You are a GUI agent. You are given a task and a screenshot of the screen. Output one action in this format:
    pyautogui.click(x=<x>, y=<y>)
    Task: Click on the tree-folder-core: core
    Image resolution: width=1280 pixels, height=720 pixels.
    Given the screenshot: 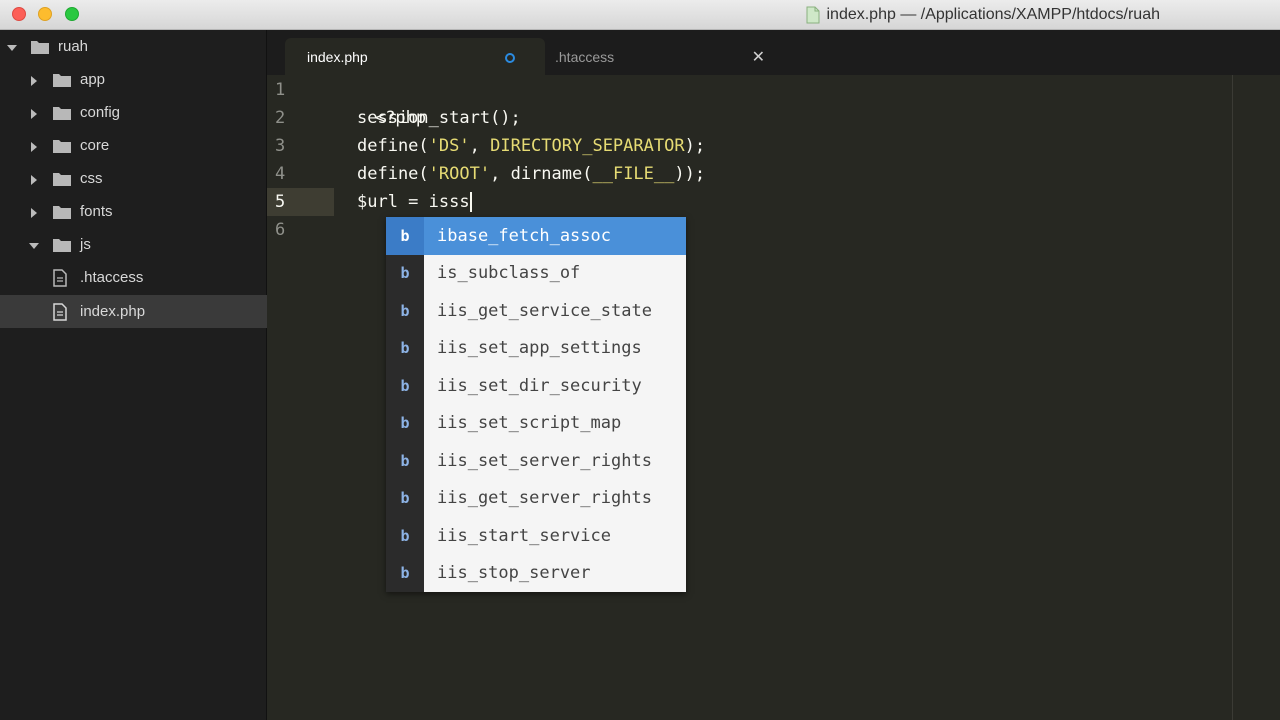 What is the action you would take?
    pyautogui.click(x=133, y=145)
    